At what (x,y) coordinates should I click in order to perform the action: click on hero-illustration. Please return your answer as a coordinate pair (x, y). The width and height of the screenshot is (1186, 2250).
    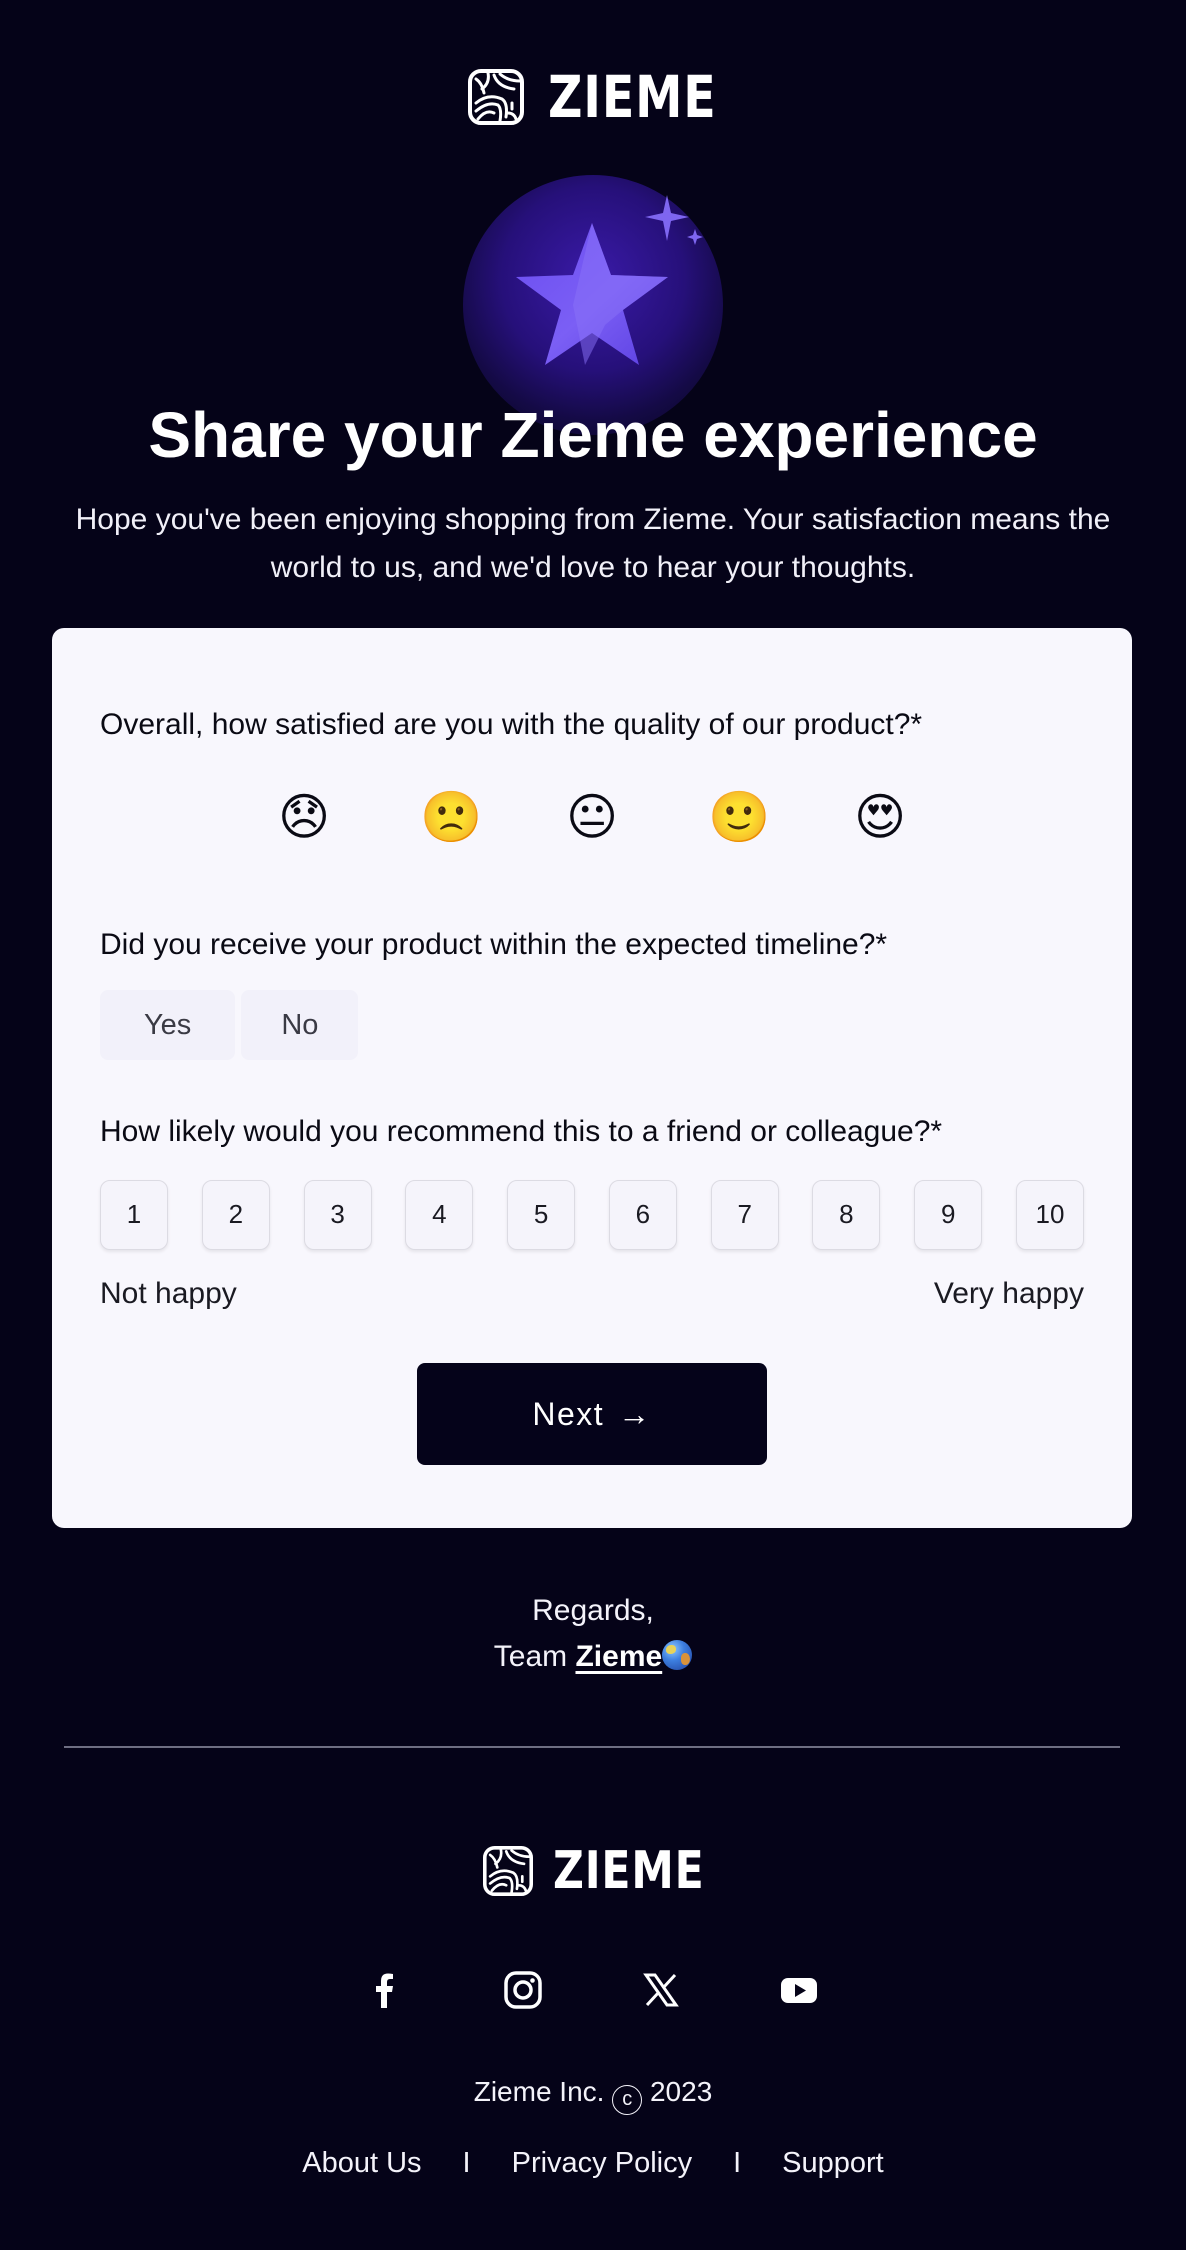
    Looking at the image, I should click on (595, 300).